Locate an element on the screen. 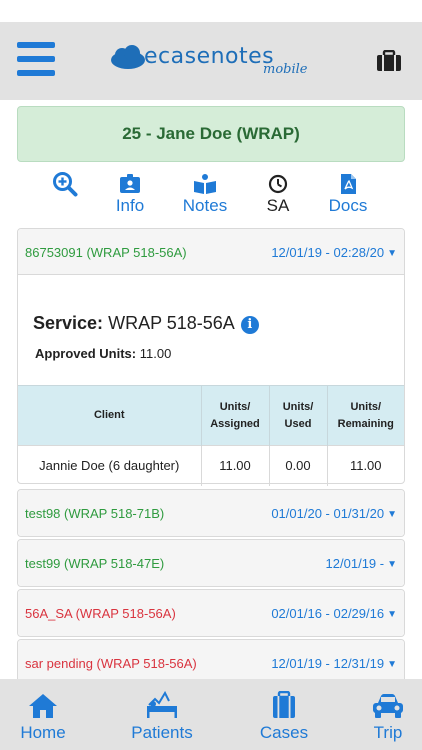 This screenshot has height=750, width=422. logo-subtext: mobile is located at coordinates (285, 69).